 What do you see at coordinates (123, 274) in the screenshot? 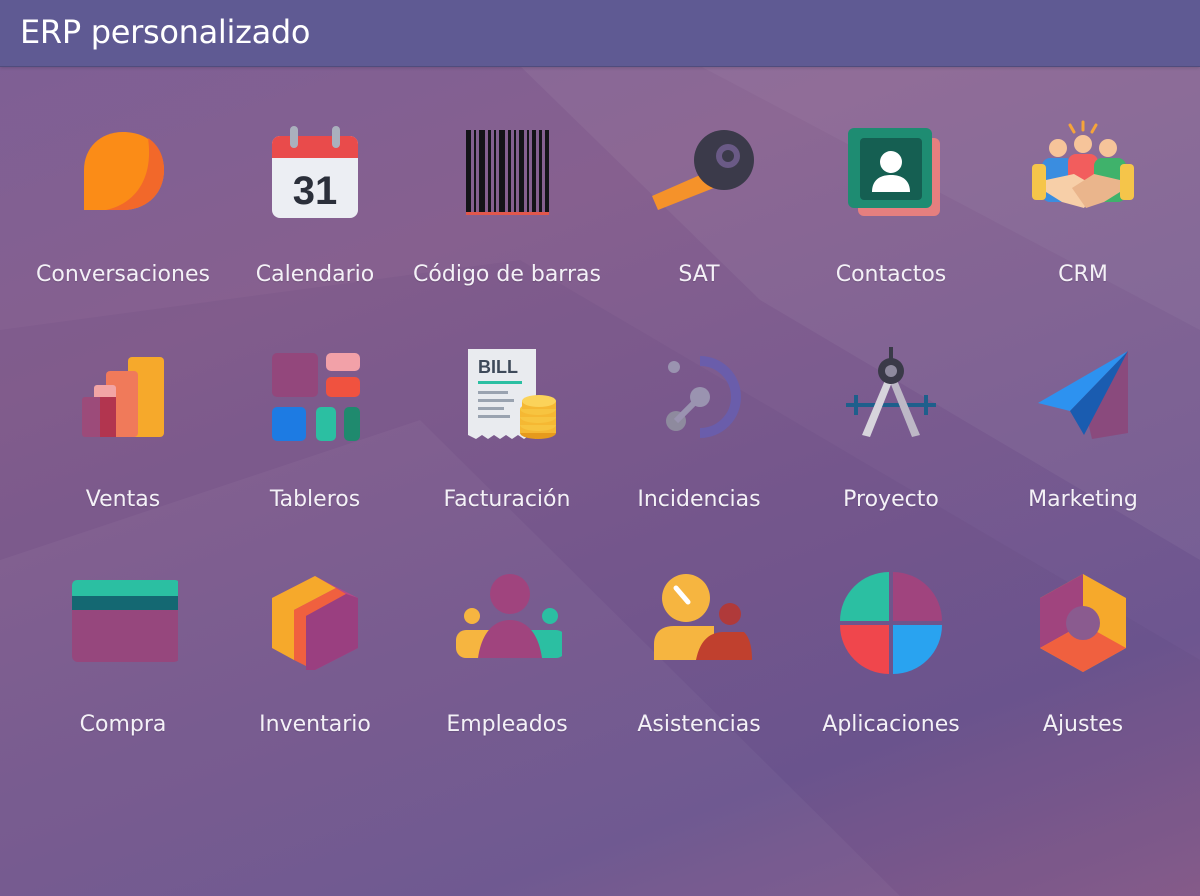
I see `app-label: Conversaciones` at bounding box center [123, 274].